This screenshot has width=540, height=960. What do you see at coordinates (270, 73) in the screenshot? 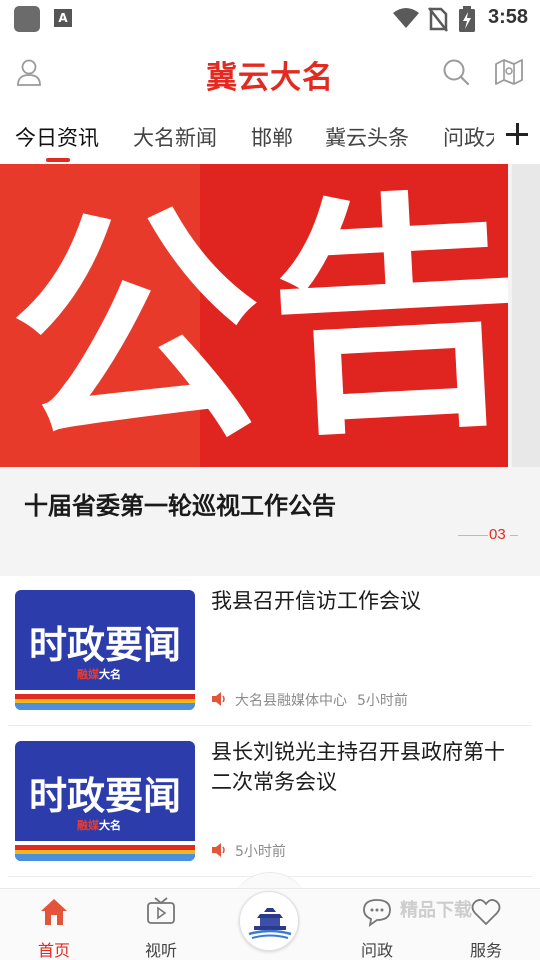
I see `app-header: 冀云大名` at bounding box center [270, 73].